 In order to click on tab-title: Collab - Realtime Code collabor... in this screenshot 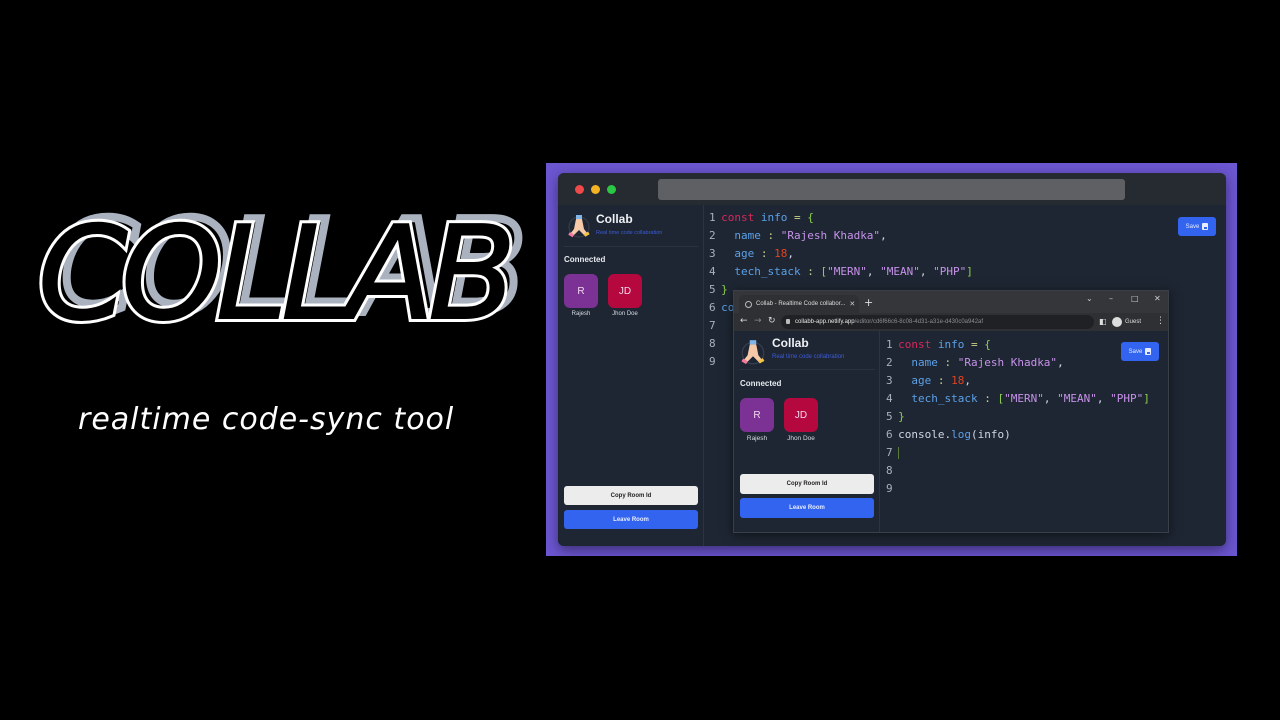, I will do `click(801, 304)`.